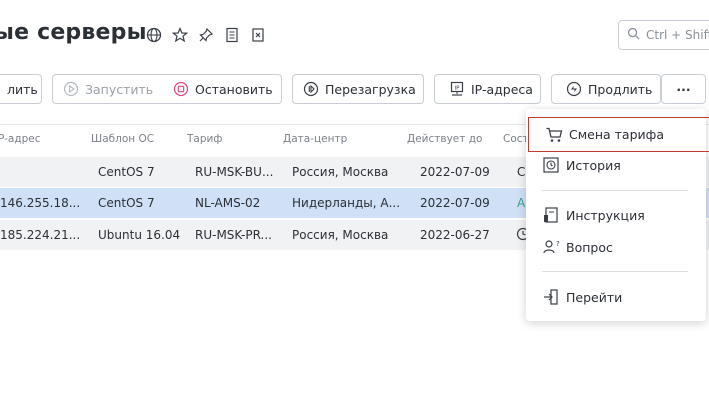 Image resolution: width=709 pixels, height=404 pixels. I want to click on instruction-icon, so click(551, 215).